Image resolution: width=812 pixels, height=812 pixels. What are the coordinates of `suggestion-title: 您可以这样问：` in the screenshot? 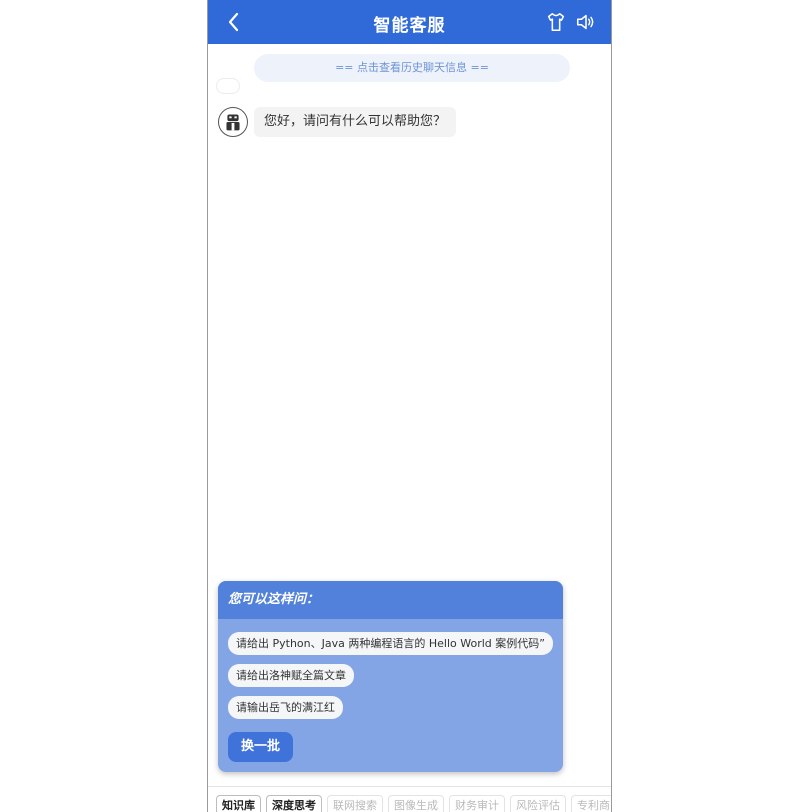 It's located at (390, 600).